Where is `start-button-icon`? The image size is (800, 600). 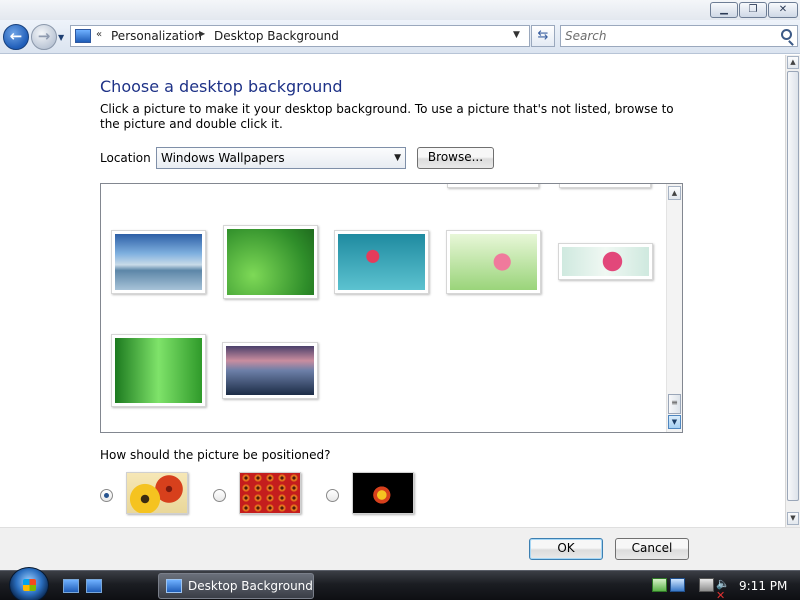
start-button-icon is located at coordinates (29, 583).